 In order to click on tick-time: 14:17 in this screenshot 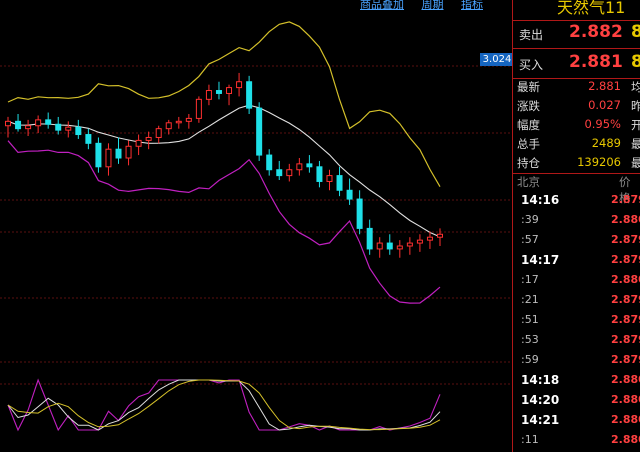, I will do `click(540, 260)`.